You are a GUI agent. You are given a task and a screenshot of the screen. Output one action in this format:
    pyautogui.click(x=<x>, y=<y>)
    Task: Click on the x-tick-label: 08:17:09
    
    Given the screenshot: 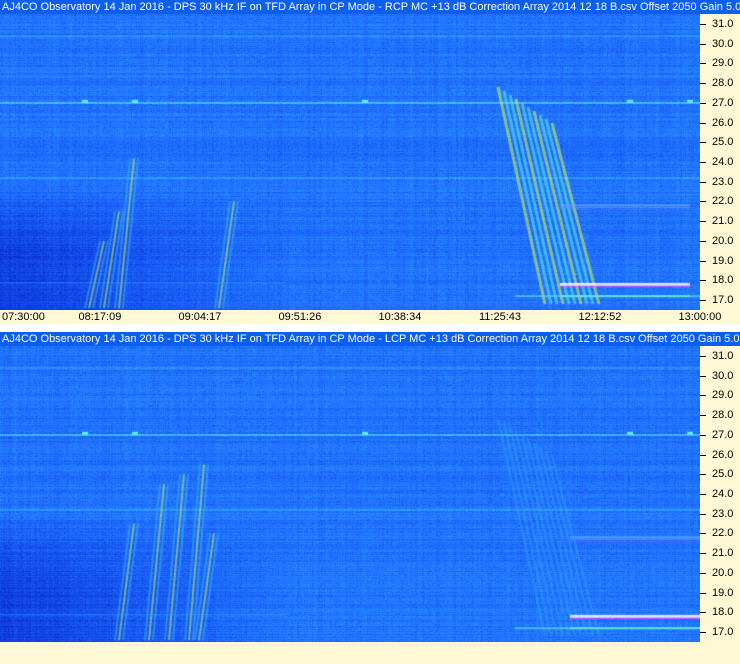 What is the action you would take?
    pyautogui.click(x=100, y=317)
    